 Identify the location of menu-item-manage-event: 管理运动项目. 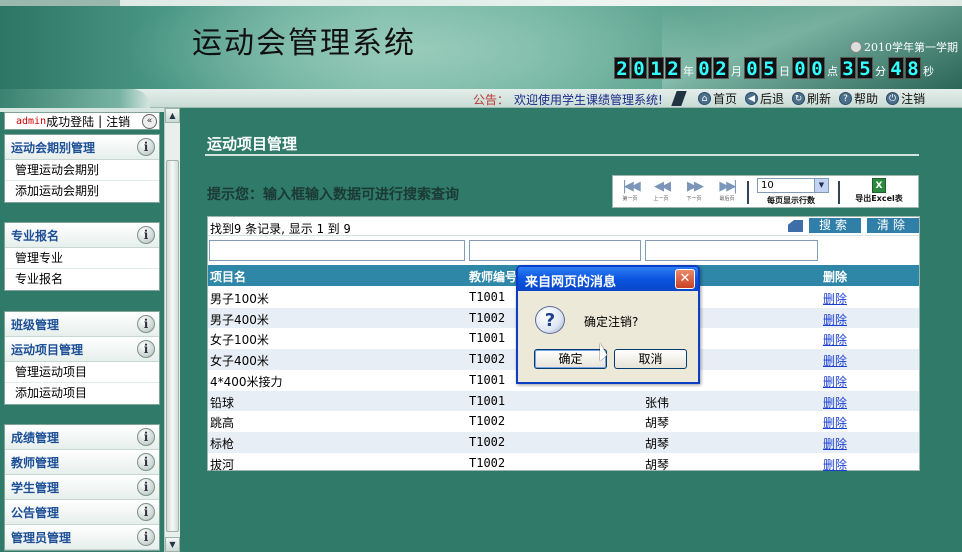
(82, 372).